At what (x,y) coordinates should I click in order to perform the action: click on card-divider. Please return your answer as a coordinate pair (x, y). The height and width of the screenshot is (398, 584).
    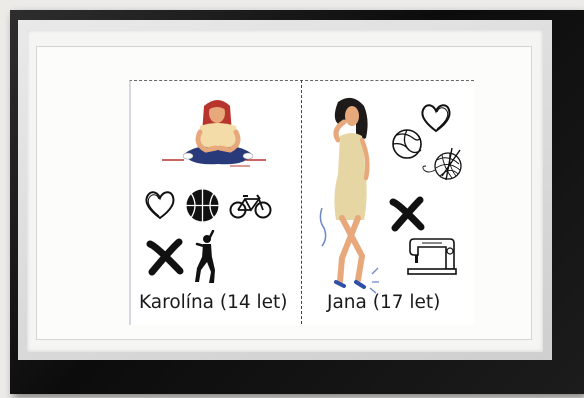
    Looking at the image, I should click on (301, 202).